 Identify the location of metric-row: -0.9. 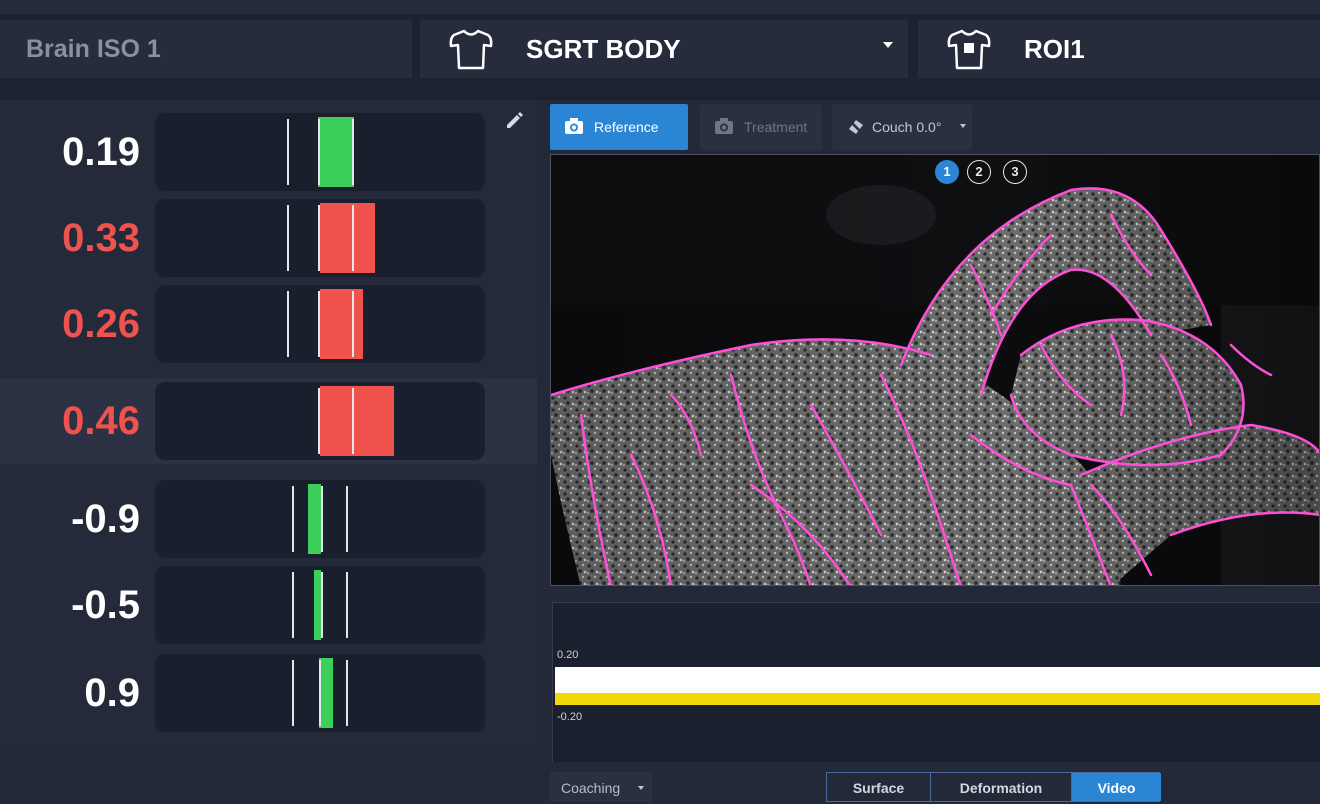
(268, 519).